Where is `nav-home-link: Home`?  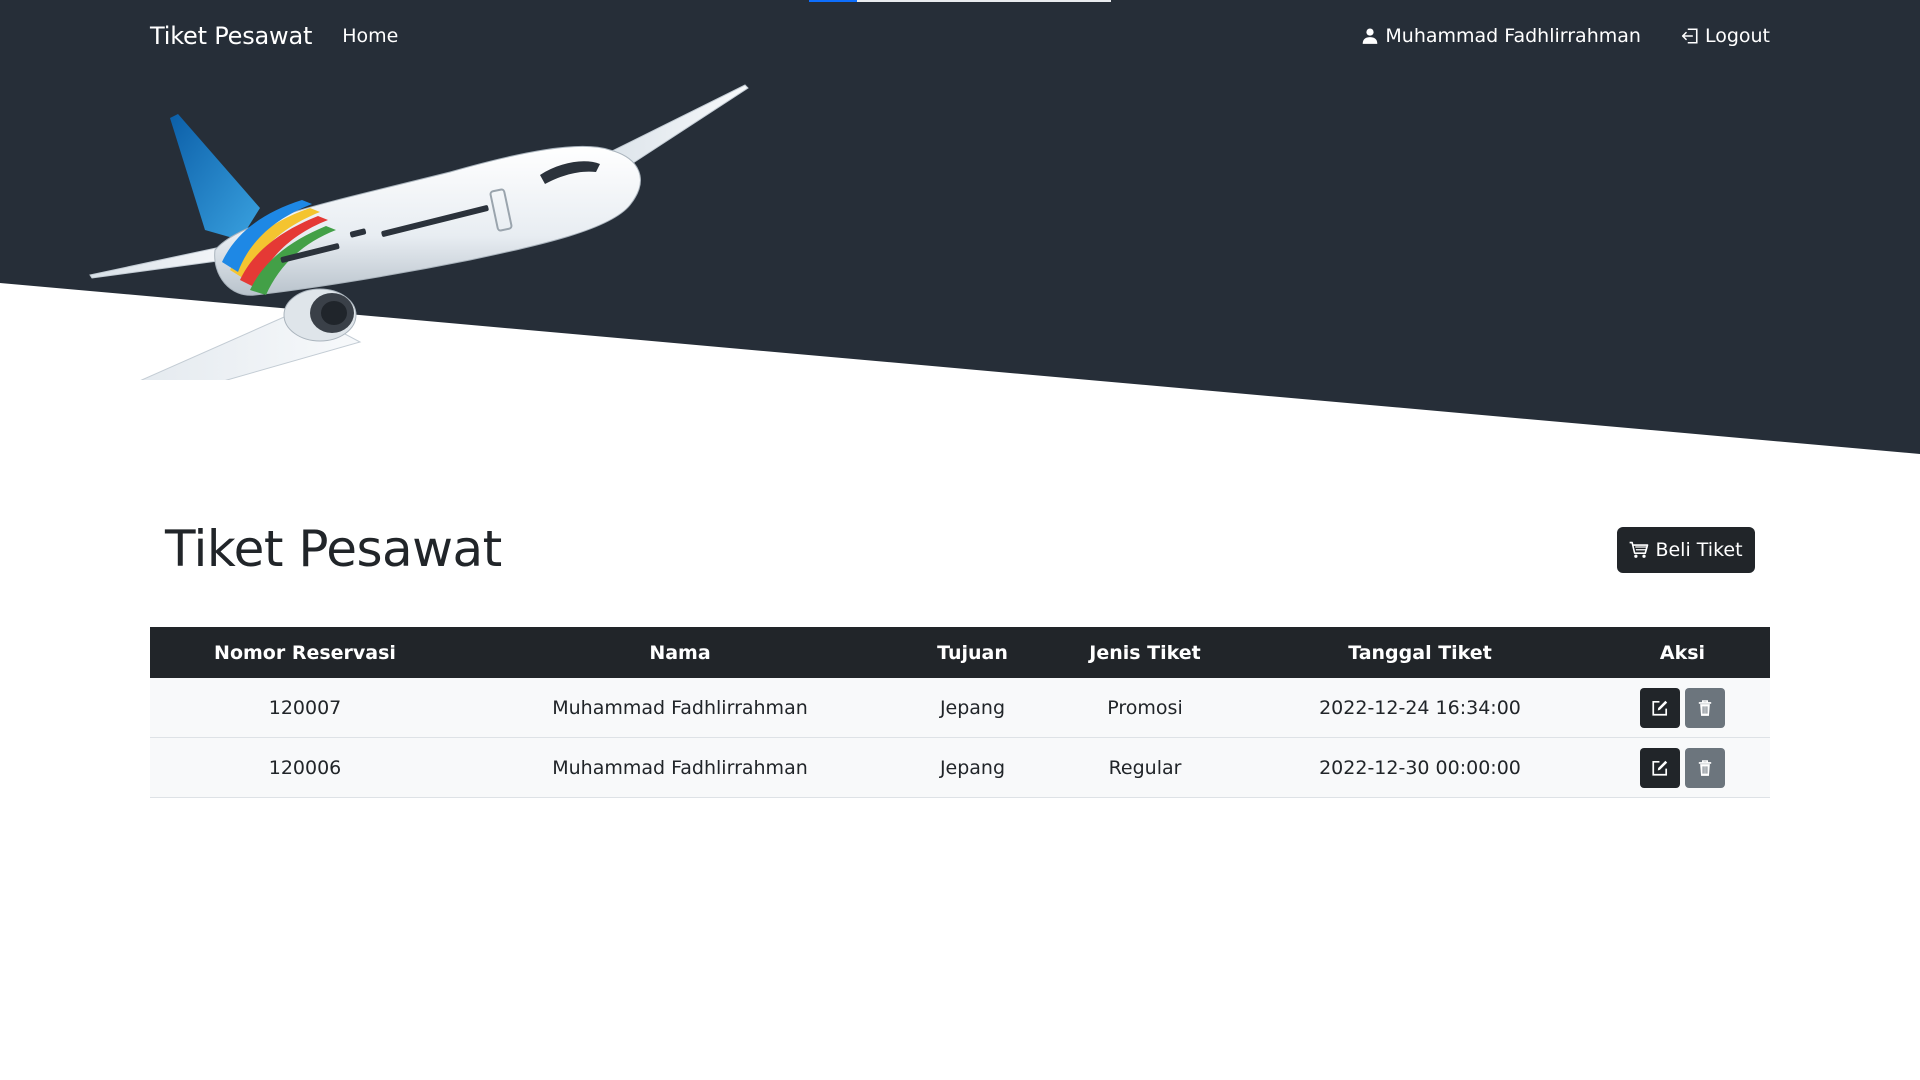
nav-home-link: Home is located at coordinates (370, 36).